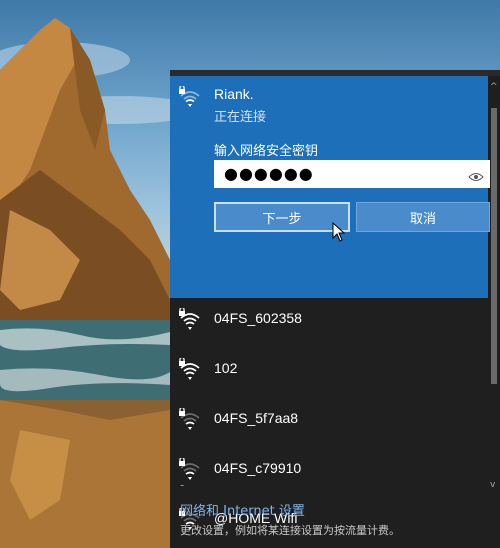 The height and width of the screenshot is (548, 500). What do you see at coordinates (329, 425) in the screenshot?
I see `network-item: 04FS_5f7aa8` at bounding box center [329, 425].